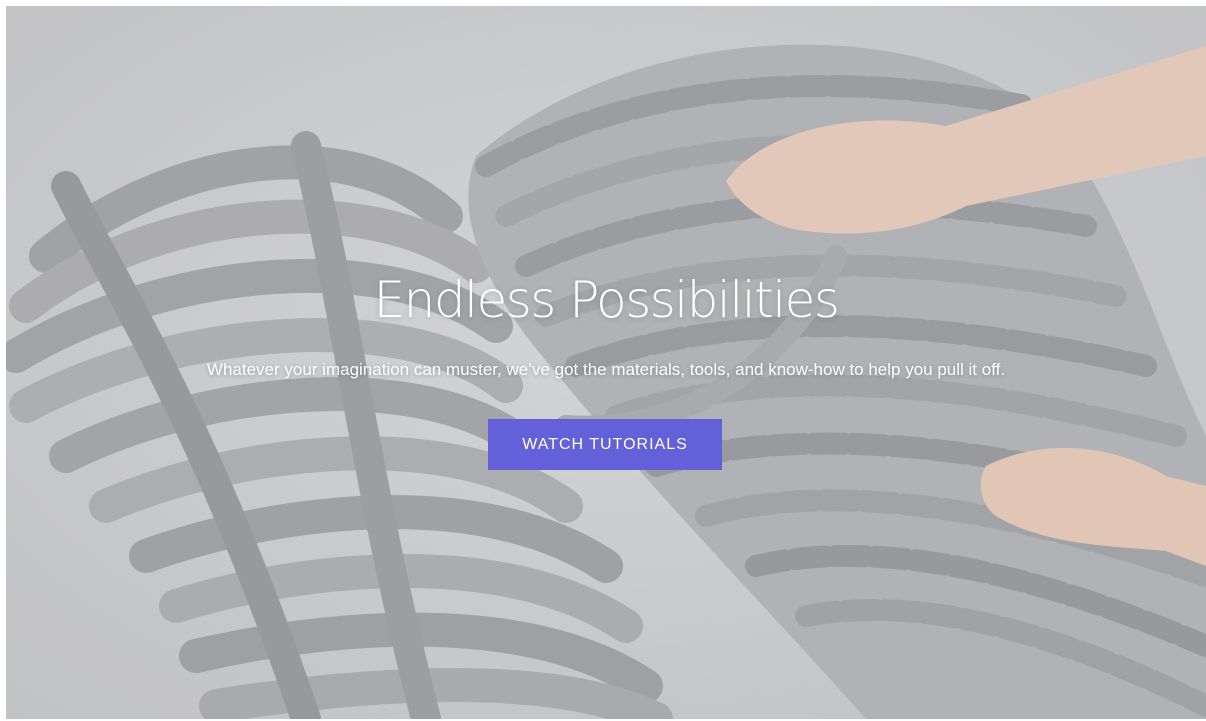 The image size is (1206, 721). What do you see at coordinates (606, 300) in the screenshot?
I see `hero-title: Endless Possibilities` at bounding box center [606, 300].